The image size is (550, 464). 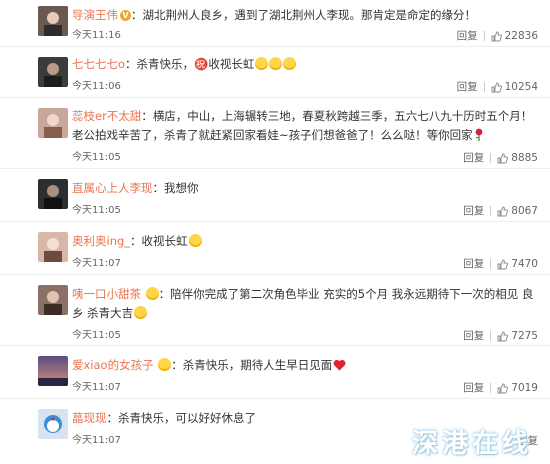 What do you see at coordinates (106, 294) in the screenshot?
I see `username-link: 咦一口小甜茶` at bounding box center [106, 294].